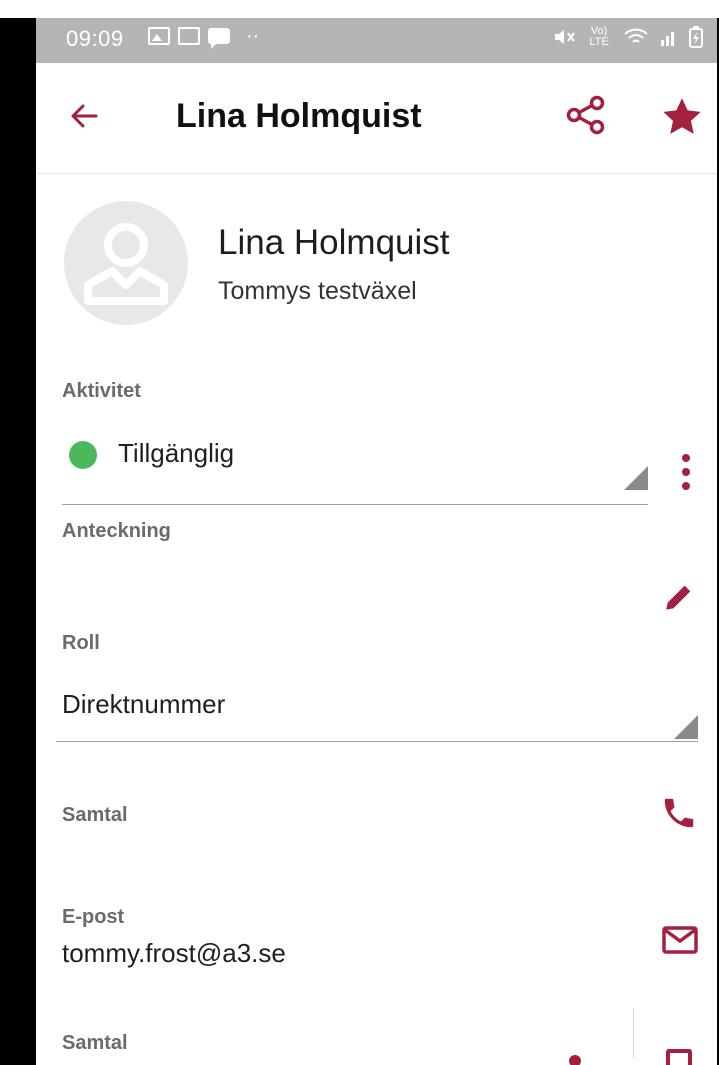 The image size is (719, 1065). I want to click on note-label: Anteckning, so click(116, 531).